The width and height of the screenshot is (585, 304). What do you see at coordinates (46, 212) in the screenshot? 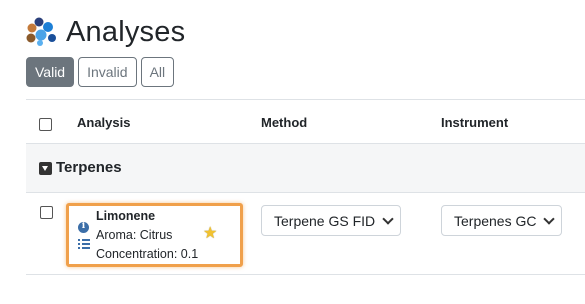
I see `row-checkbox` at bounding box center [46, 212].